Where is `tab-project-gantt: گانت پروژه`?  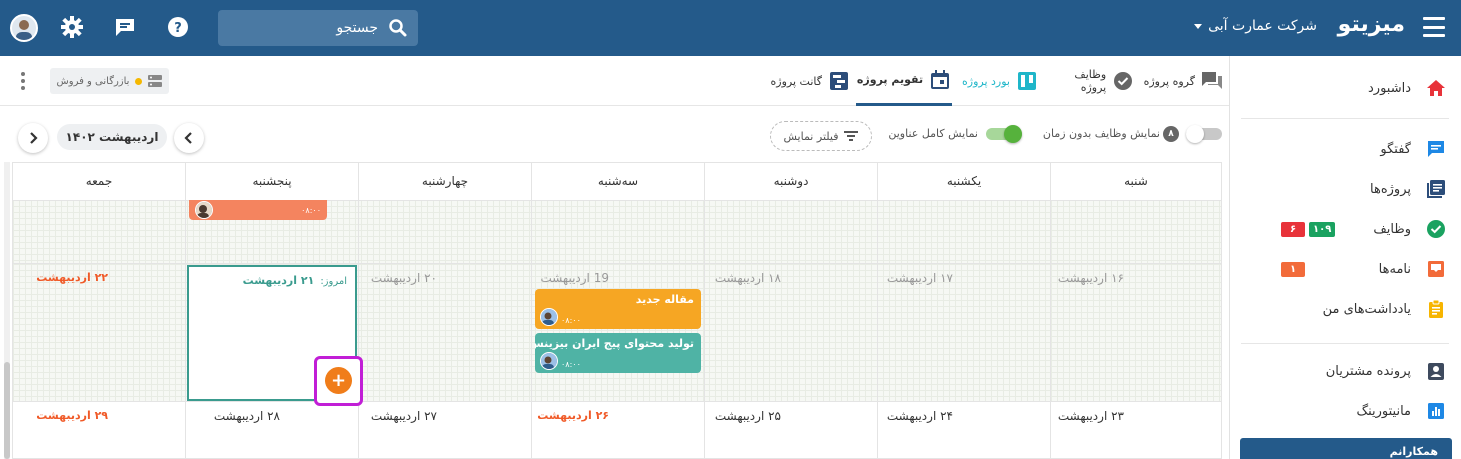 tab-project-gantt: گانت پروژه is located at coordinates (809, 81).